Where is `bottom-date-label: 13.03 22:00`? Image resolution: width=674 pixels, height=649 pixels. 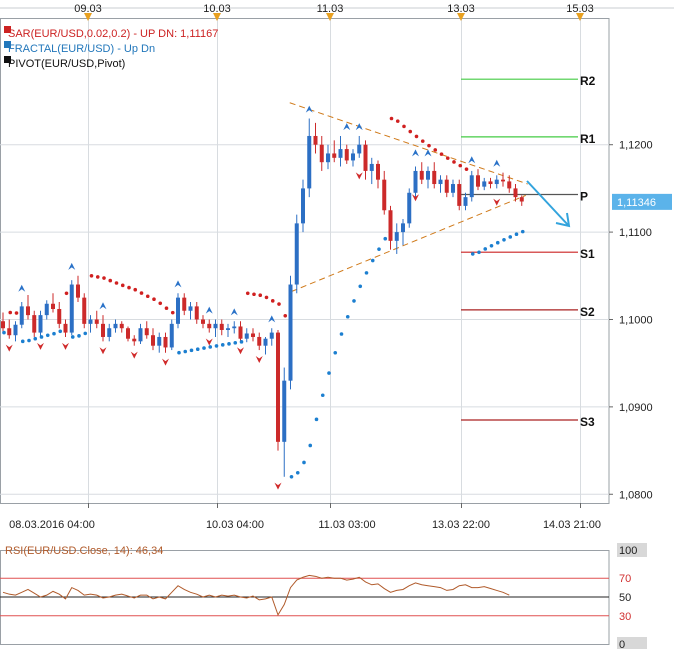
bottom-date-label: 13.03 22:00 is located at coordinates (461, 525).